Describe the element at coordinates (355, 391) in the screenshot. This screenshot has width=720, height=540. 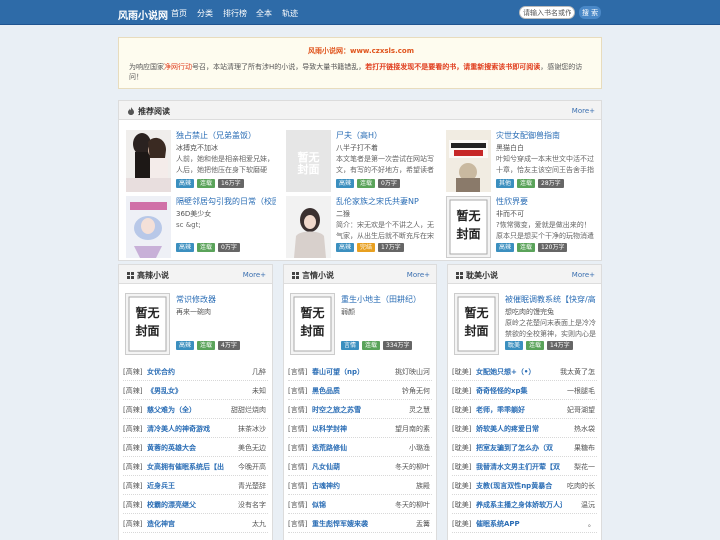
I see `list-item-title: 黑色品质` at that location.